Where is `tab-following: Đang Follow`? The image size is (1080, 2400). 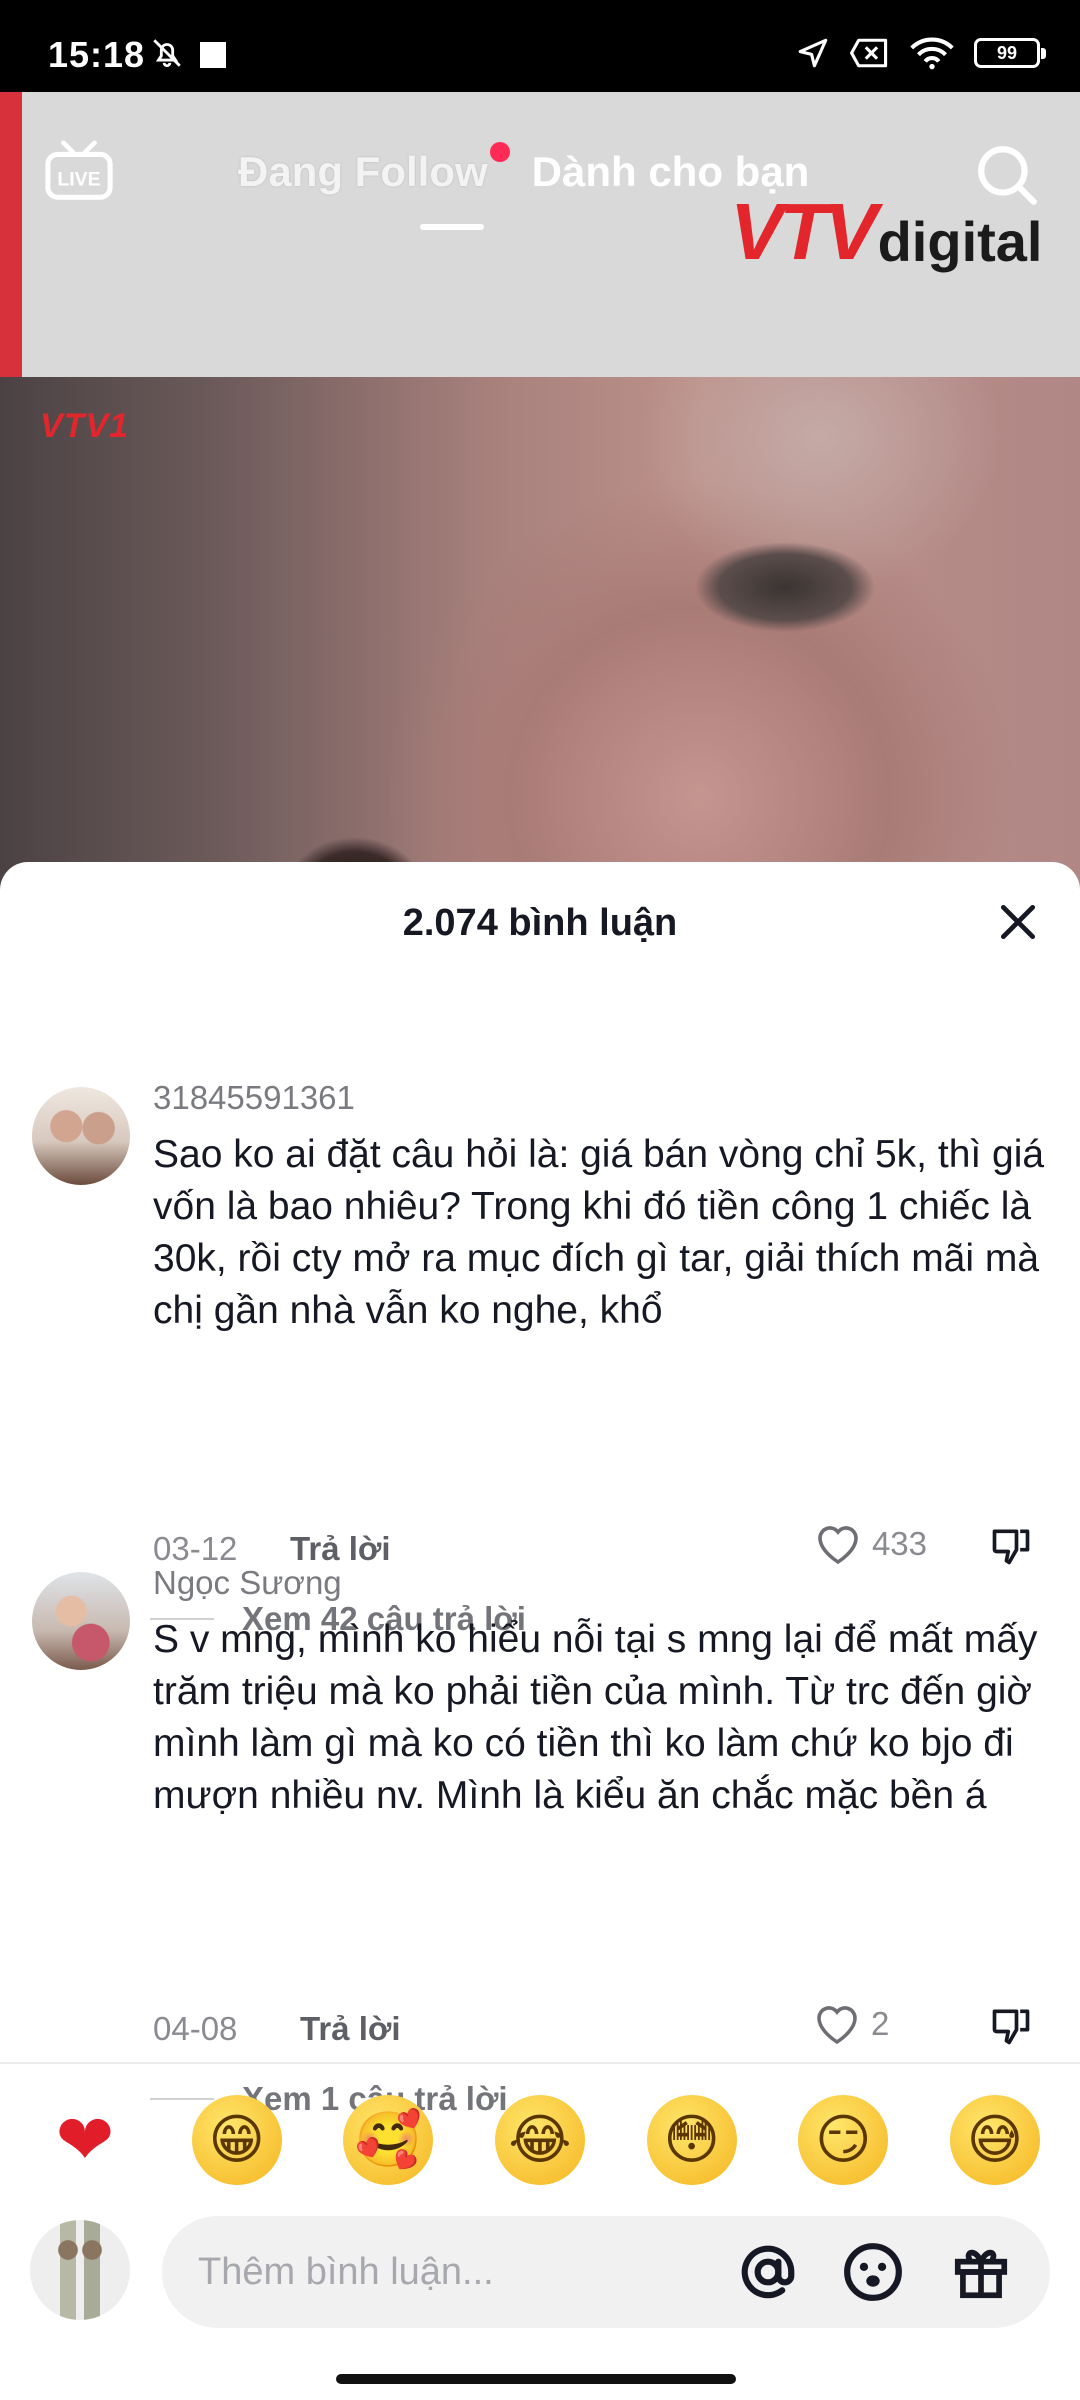 tab-following: Đang Follow is located at coordinates (374, 169).